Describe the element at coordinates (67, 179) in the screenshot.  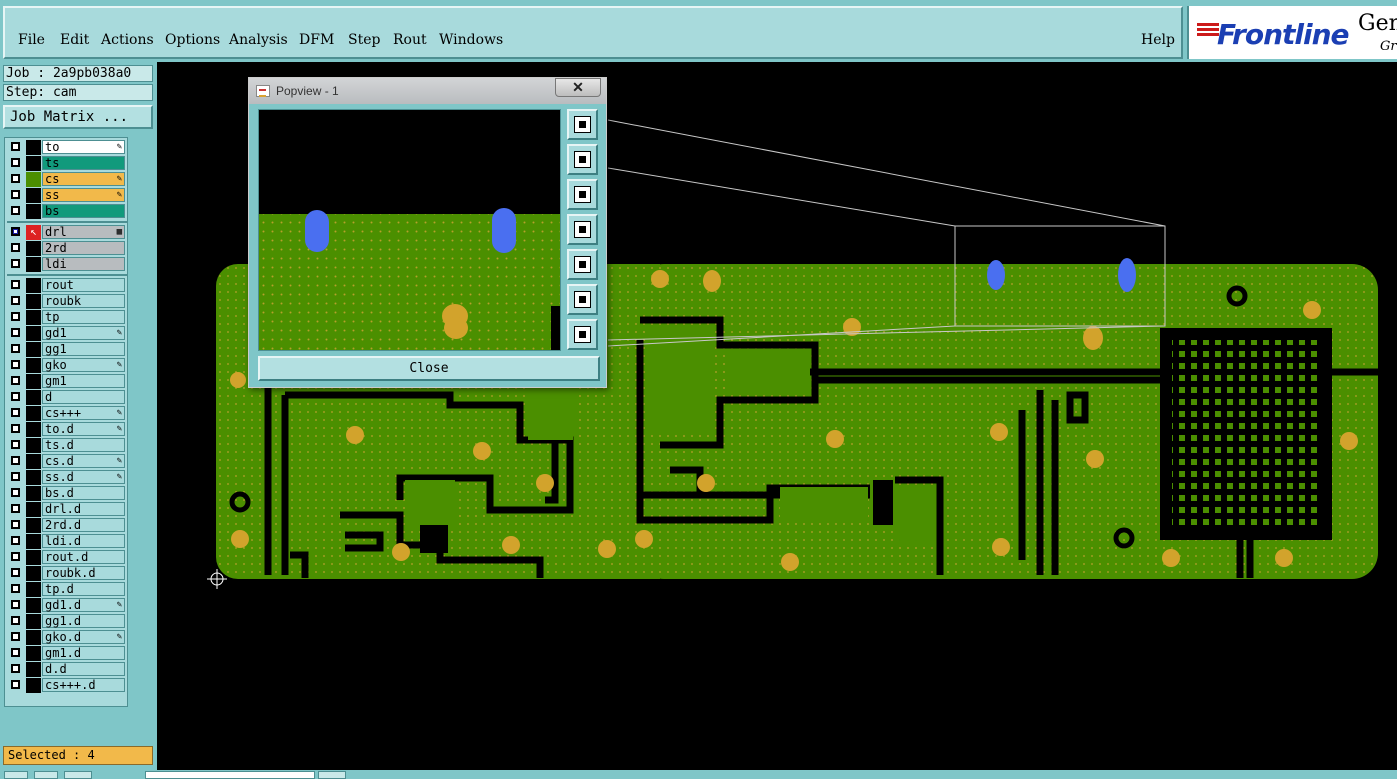
I see `layer-row: cs ✎` at that location.